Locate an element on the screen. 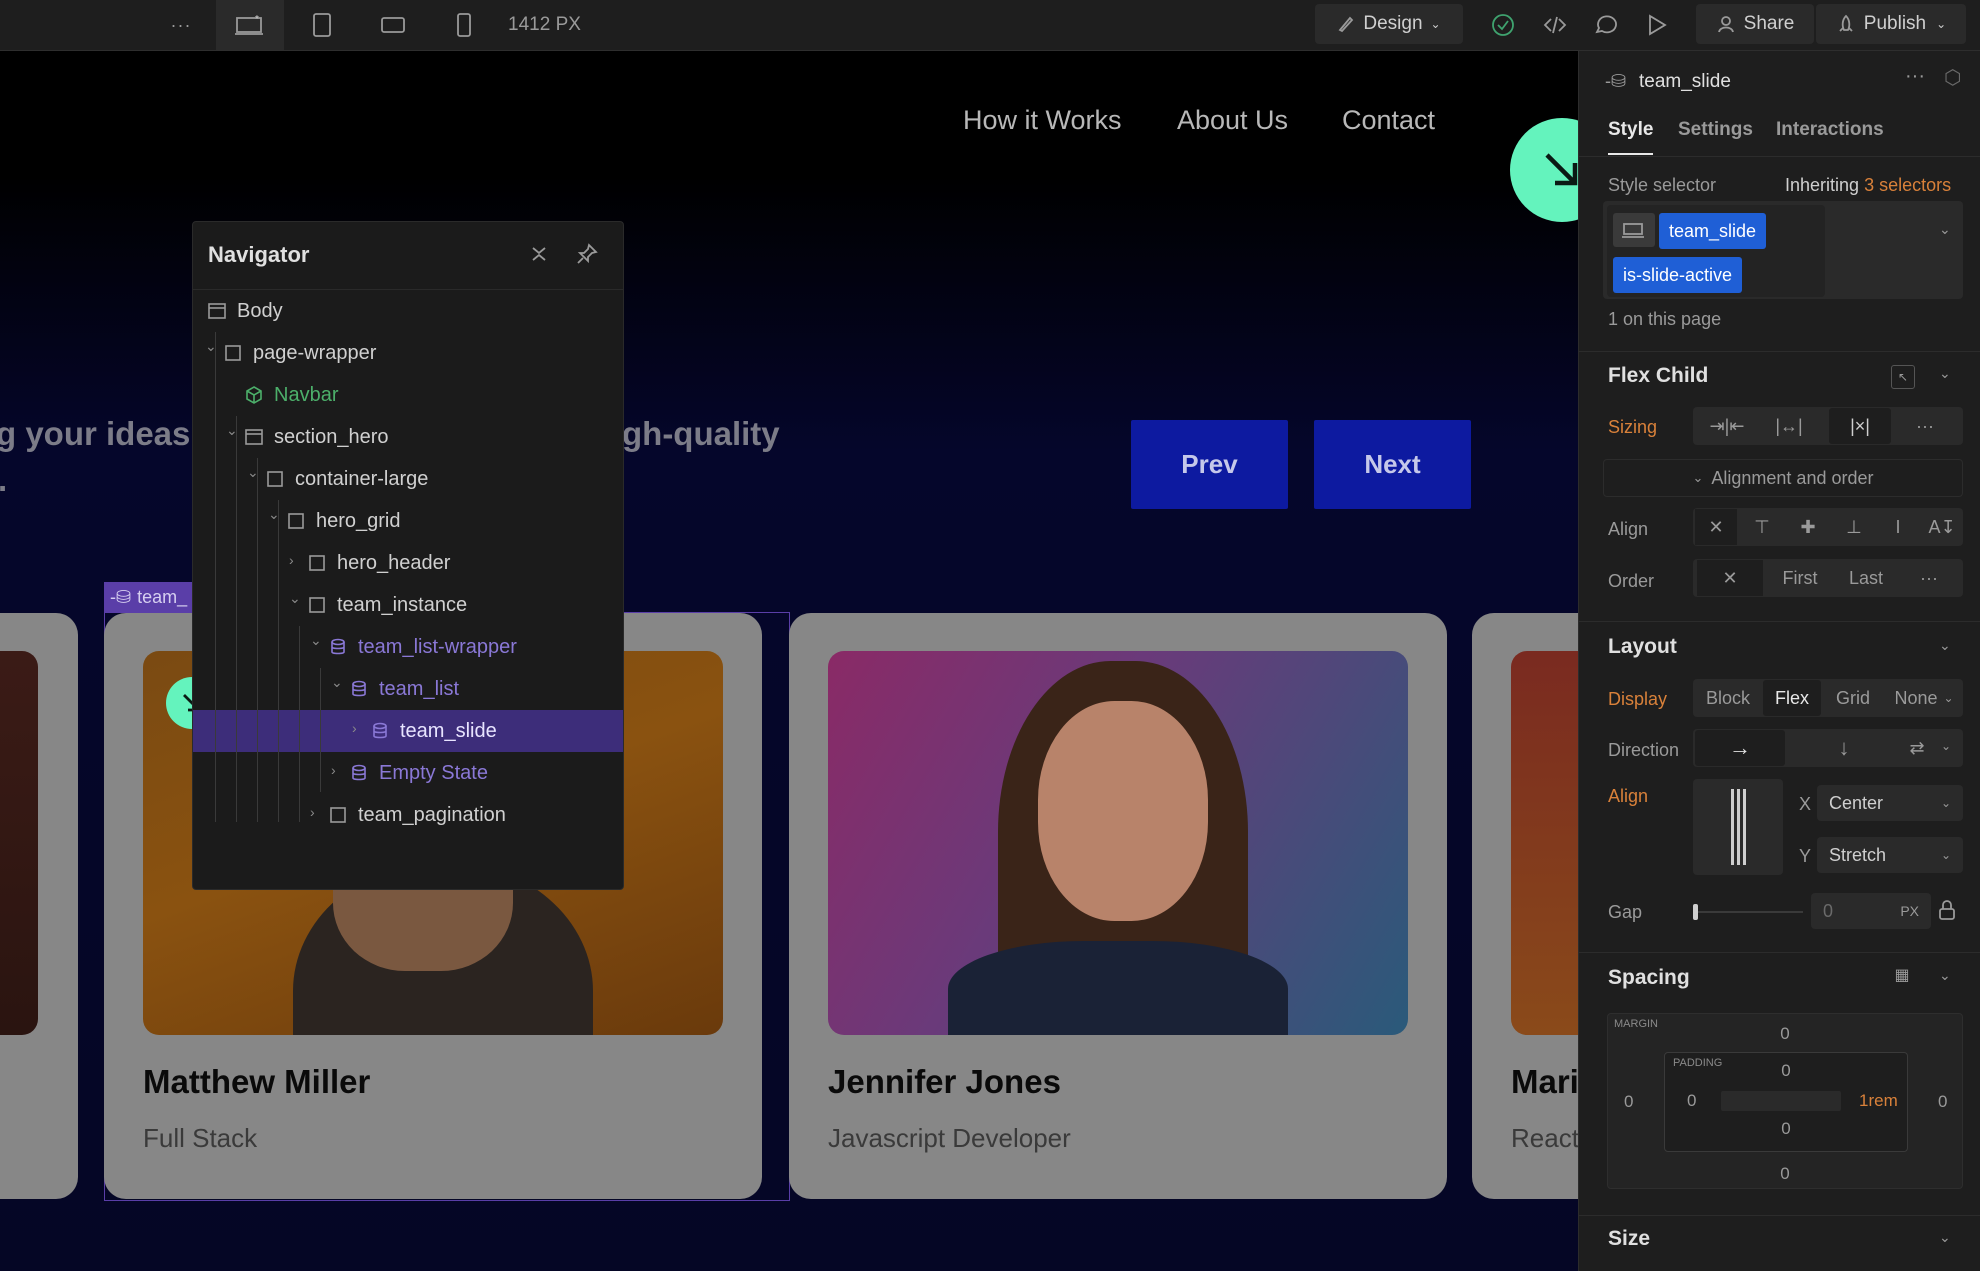 This screenshot has height=1271, width=1980. direction-column-button: ↓ is located at coordinates (1844, 748).